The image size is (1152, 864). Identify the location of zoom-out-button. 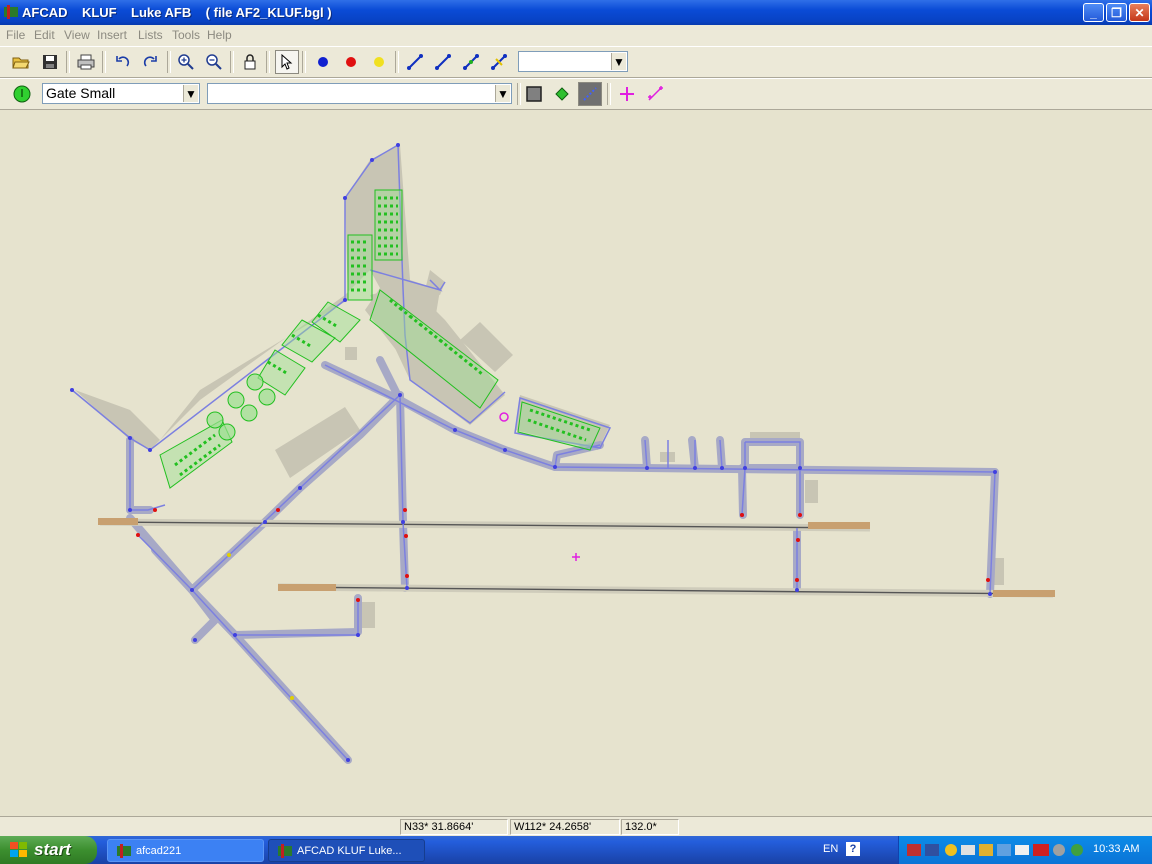
(214, 62).